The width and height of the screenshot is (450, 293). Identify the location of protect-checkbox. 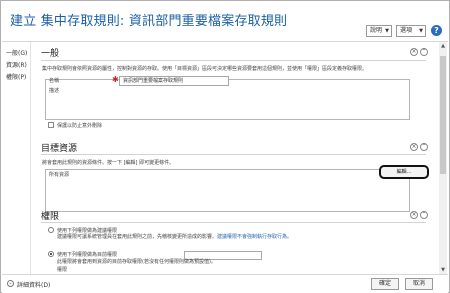
(51, 125).